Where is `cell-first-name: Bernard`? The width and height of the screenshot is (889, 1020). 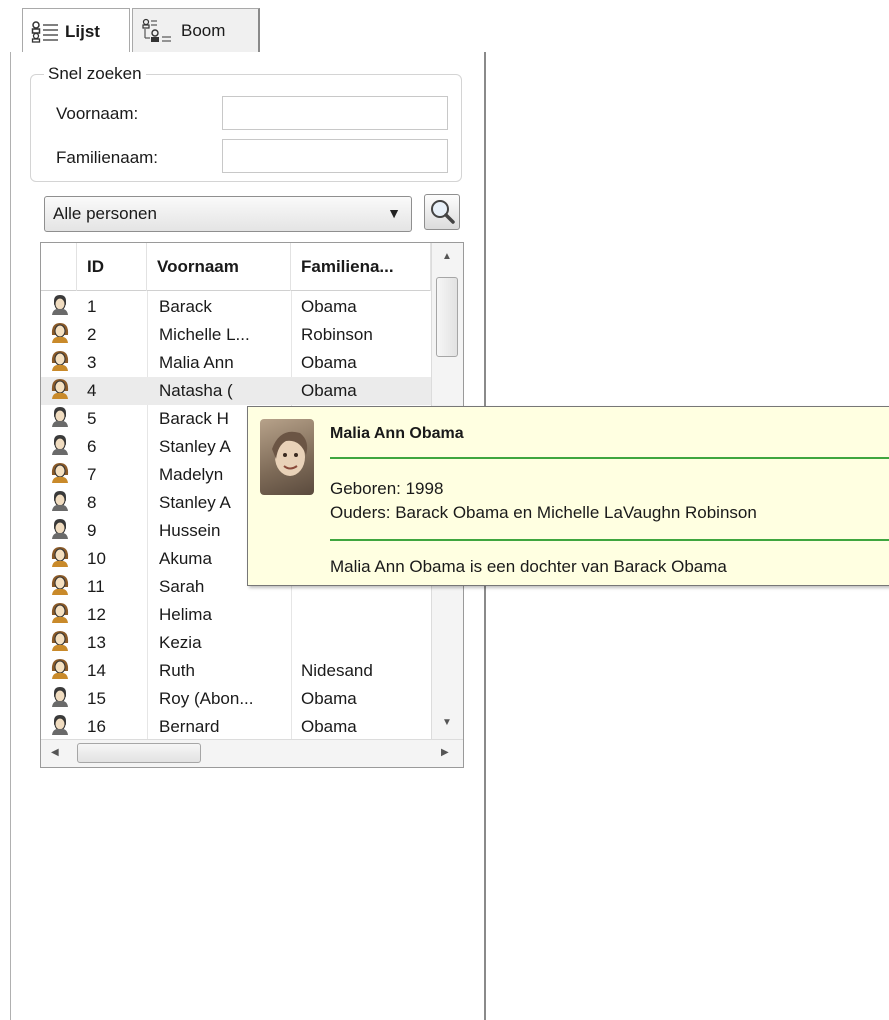
cell-first-name: Bernard is located at coordinates (189, 726).